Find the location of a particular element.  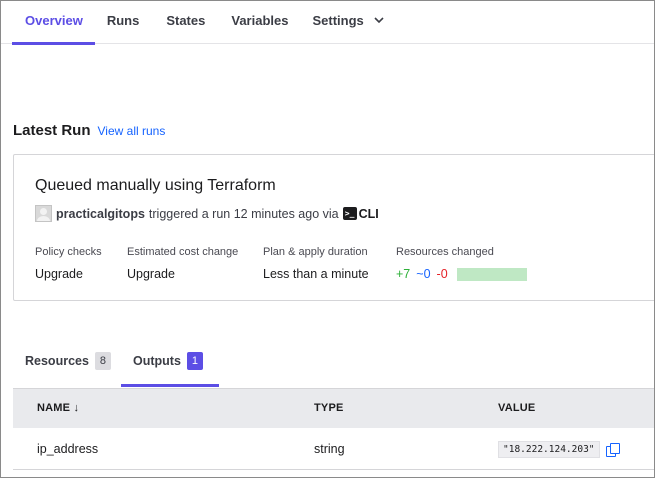

column-header-type: TYPE is located at coordinates (329, 408).